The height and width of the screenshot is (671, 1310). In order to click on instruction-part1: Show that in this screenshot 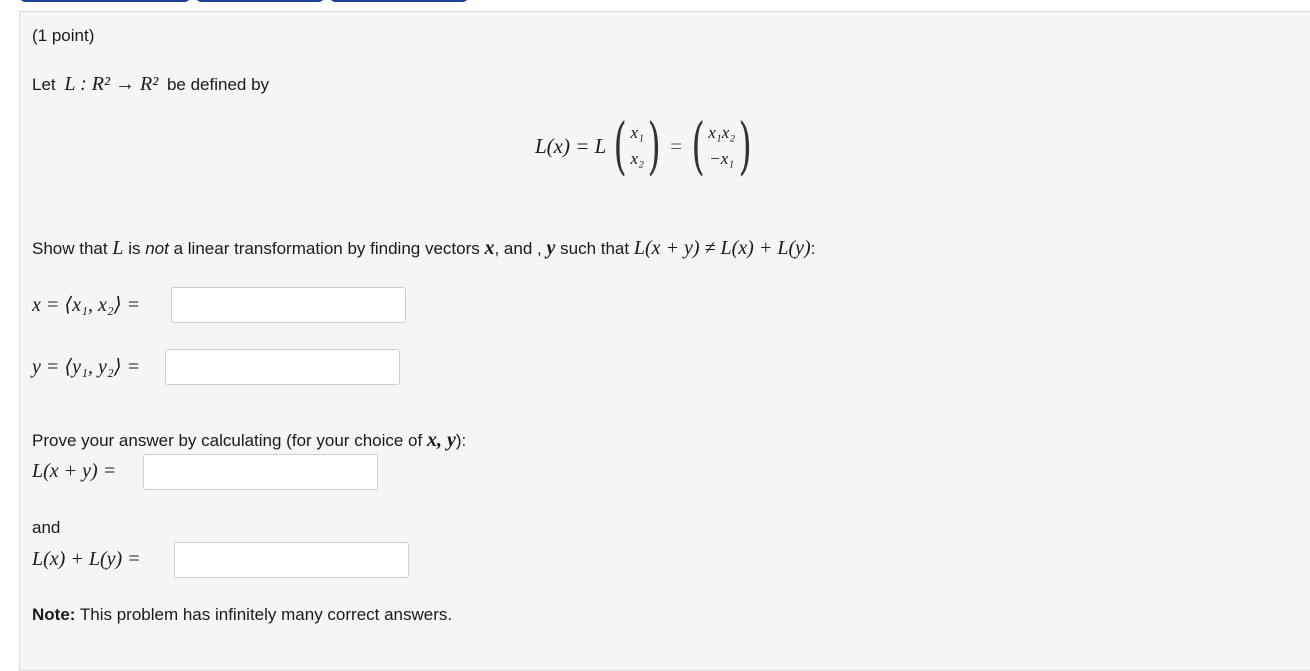, I will do `click(70, 248)`.